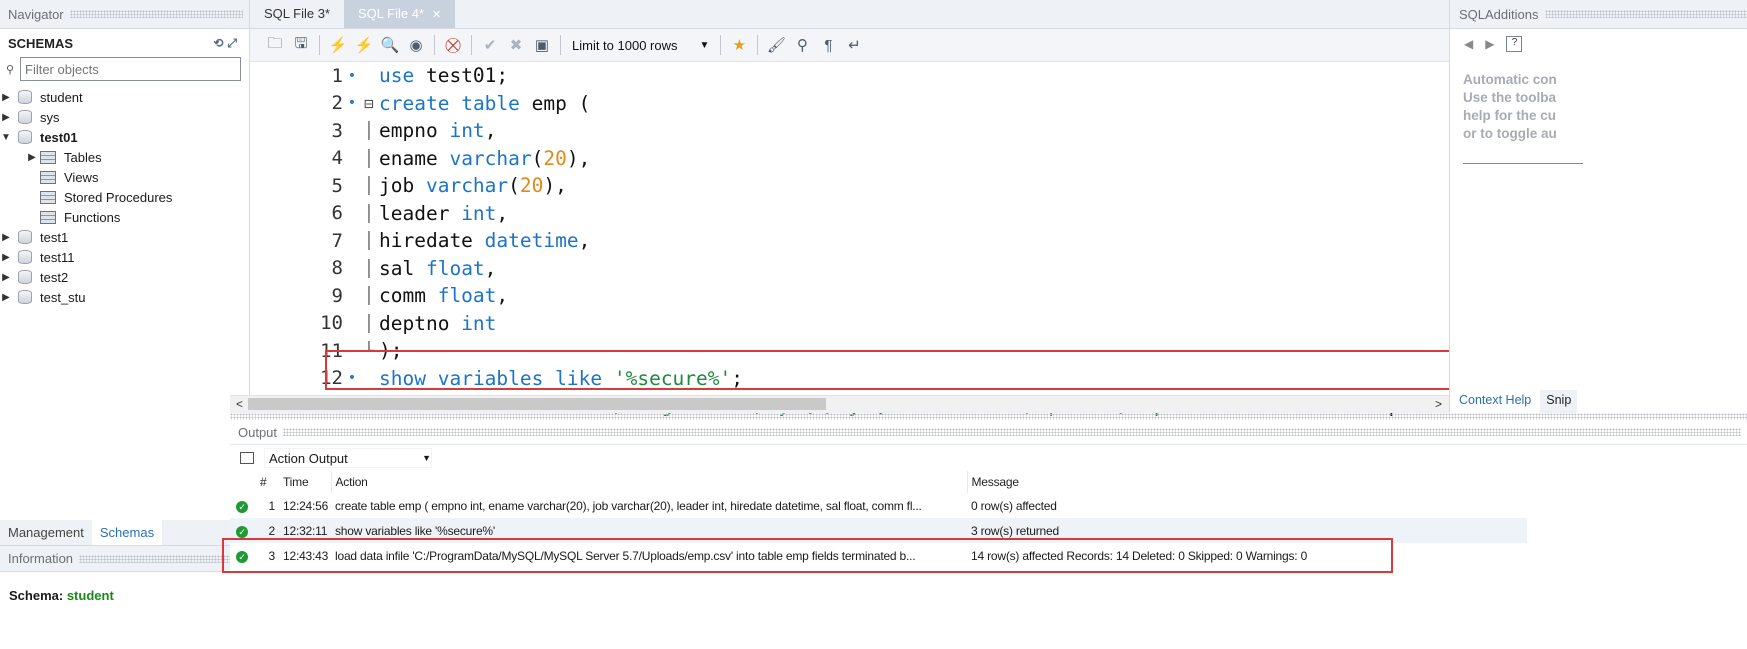 Image resolution: width=1747 pixels, height=649 pixels. What do you see at coordinates (124, 257) in the screenshot?
I see `schema-item: ▶ test11` at bounding box center [124, 257].